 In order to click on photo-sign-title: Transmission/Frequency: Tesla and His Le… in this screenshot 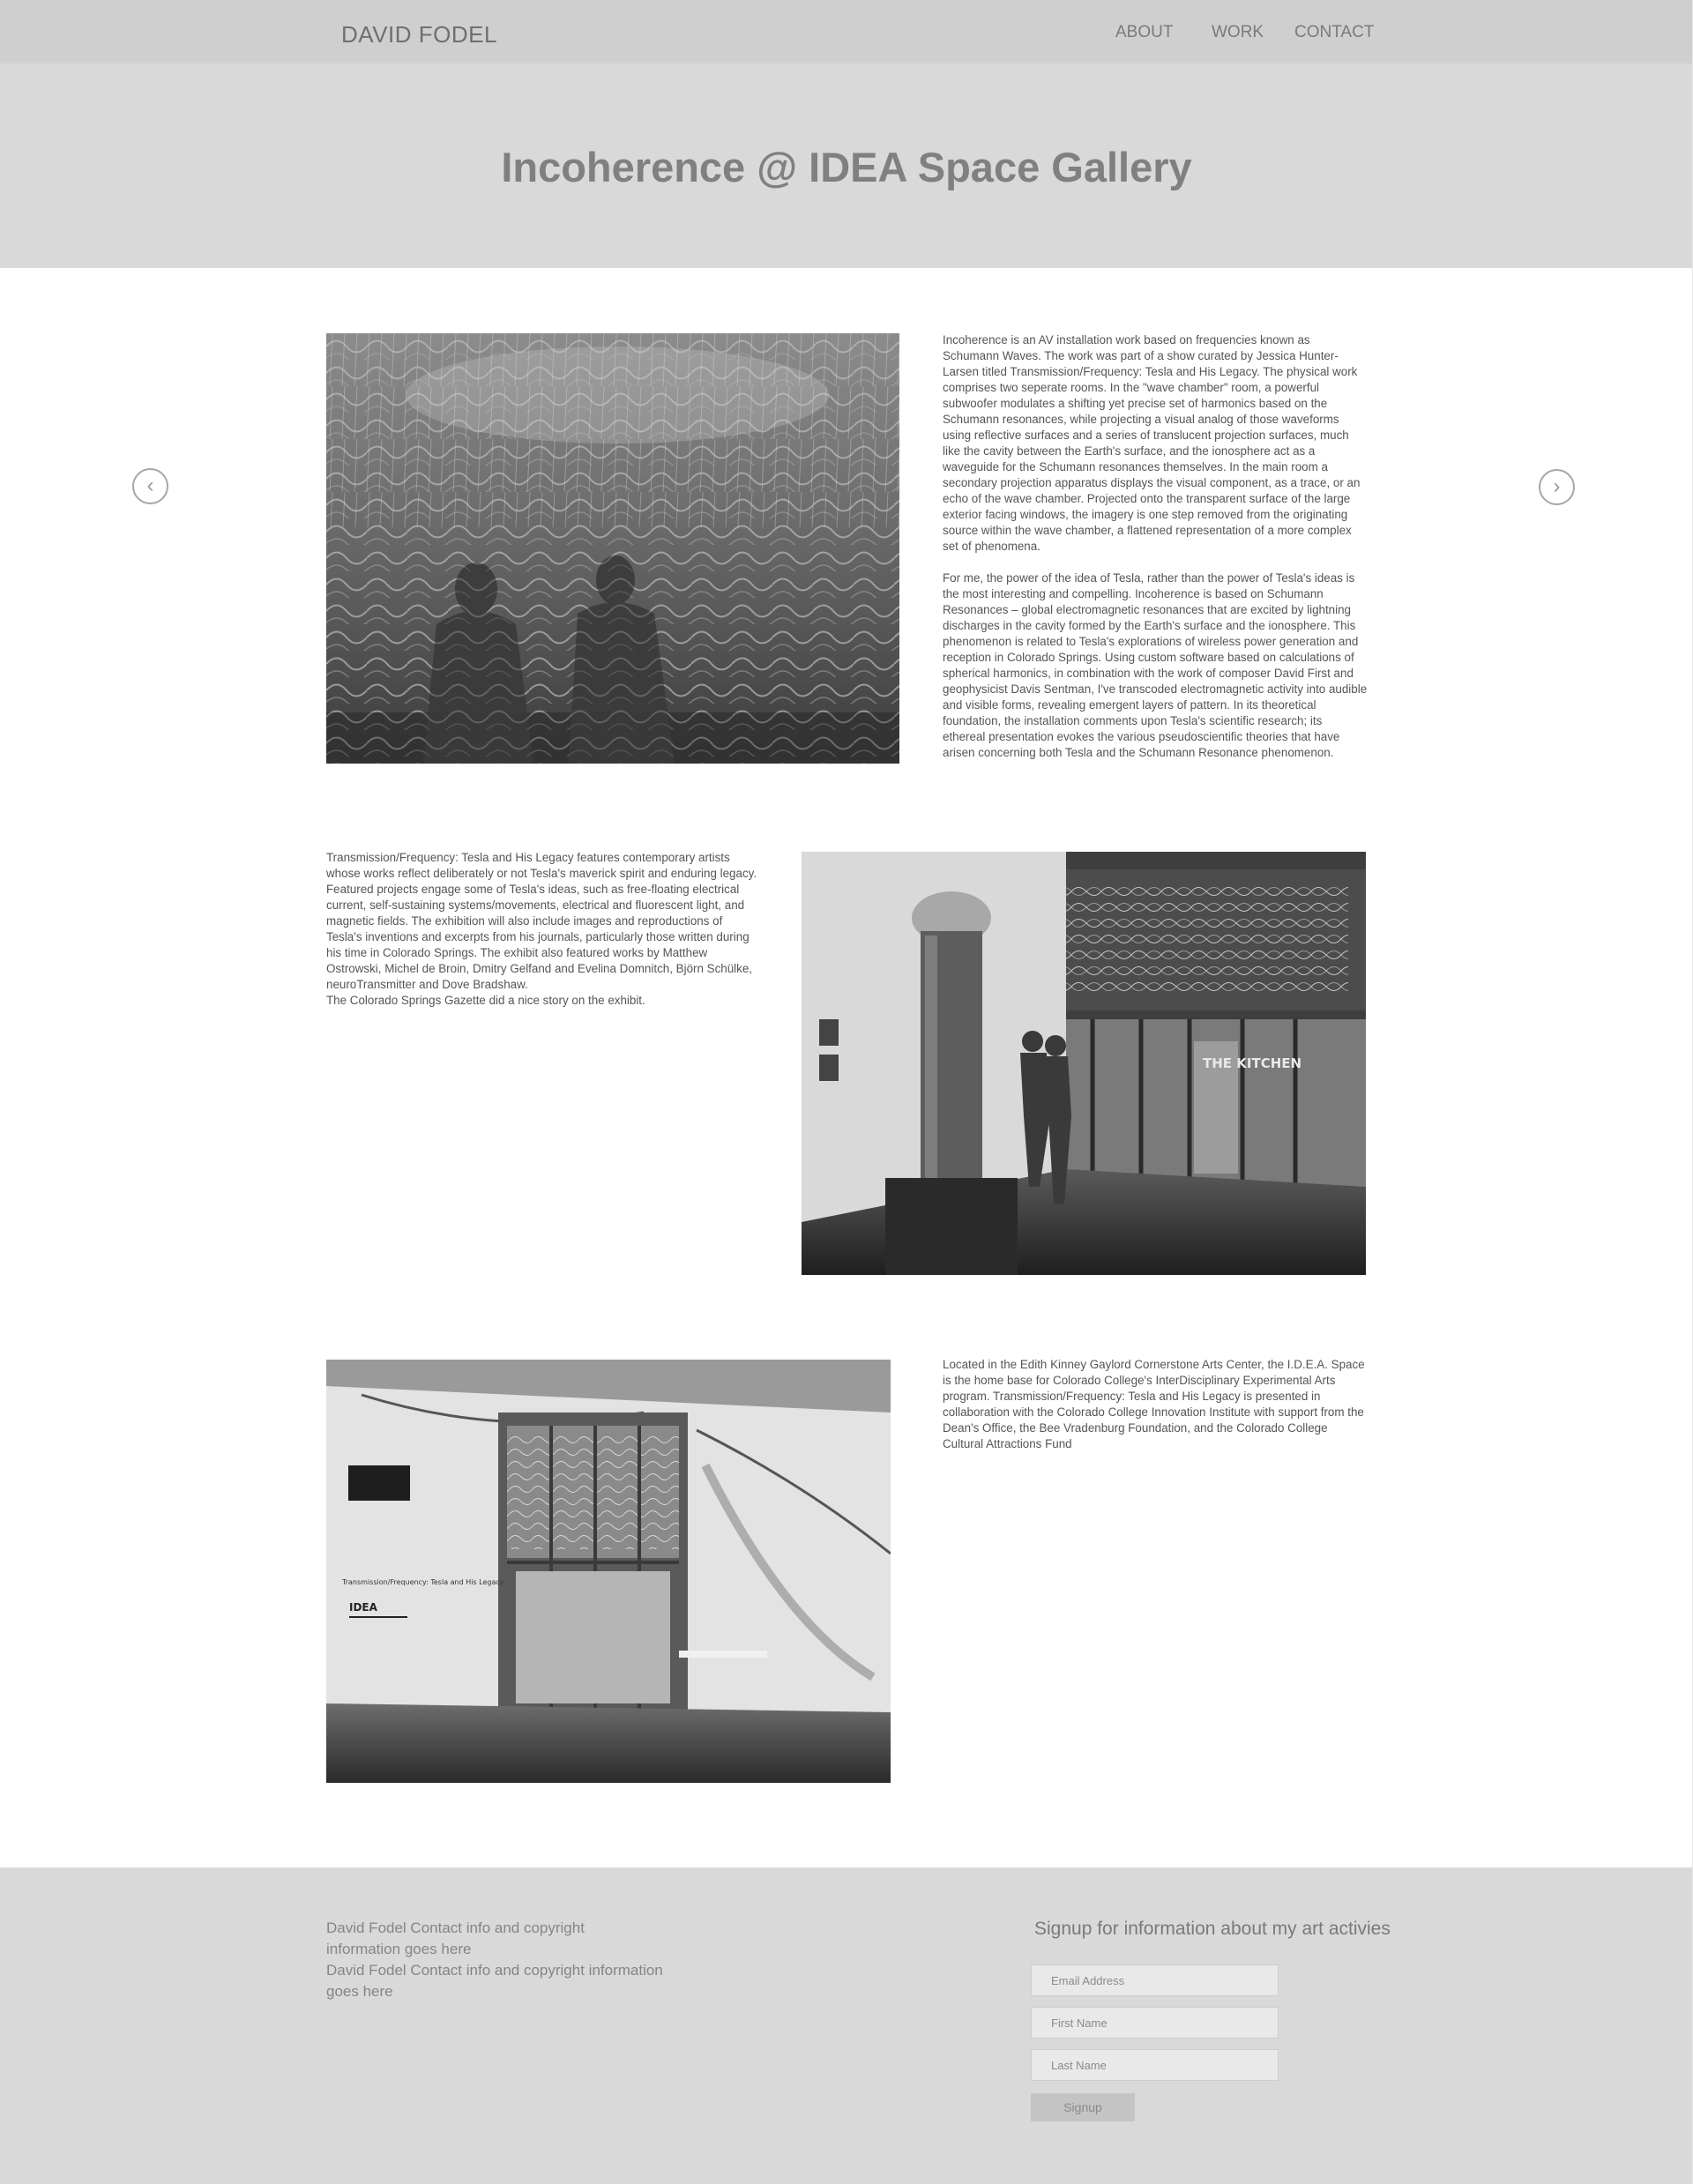, I will do `click(422, 1582)`.